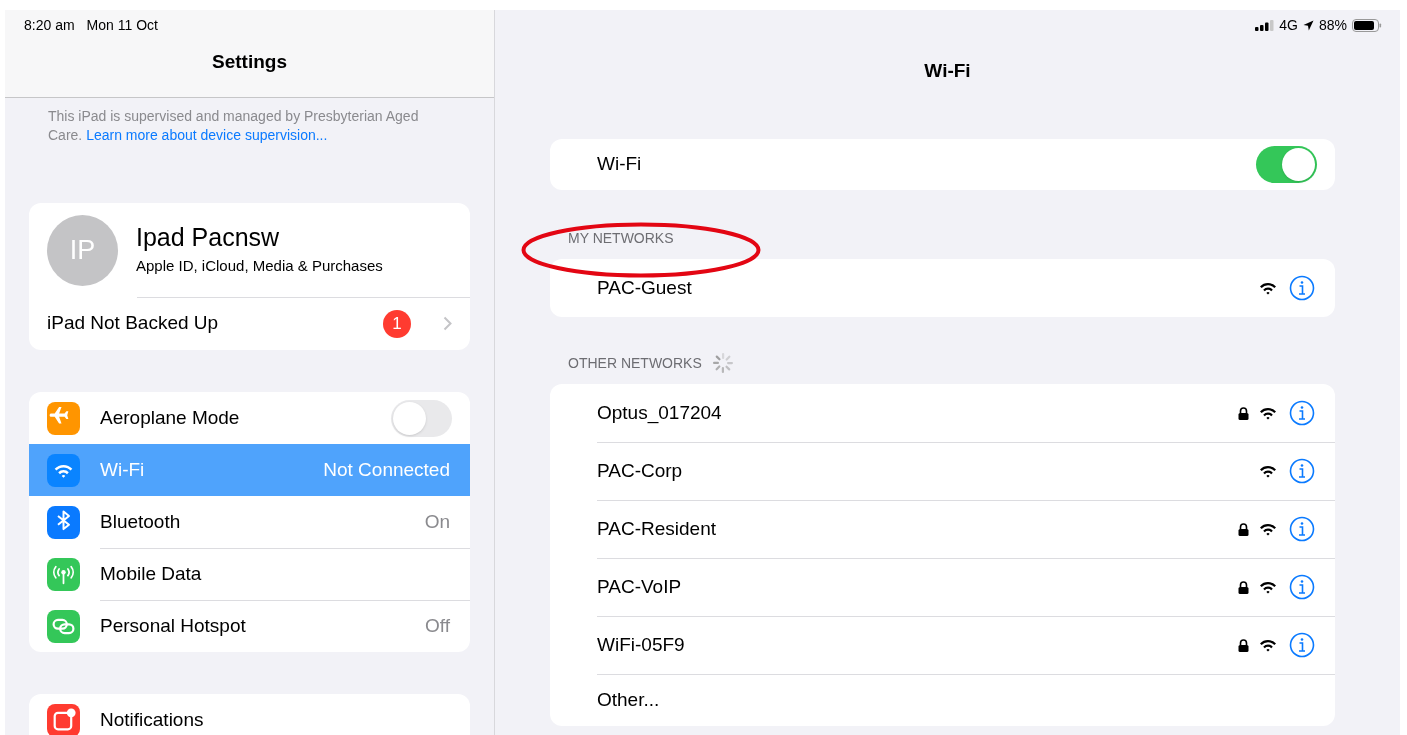 Image resolution: width=1407 pixels, height=735 pixels. Describe the element at coordinates (170, 417) in the screenshot. I see `setting-label: Aeroplane Mode` at that location.